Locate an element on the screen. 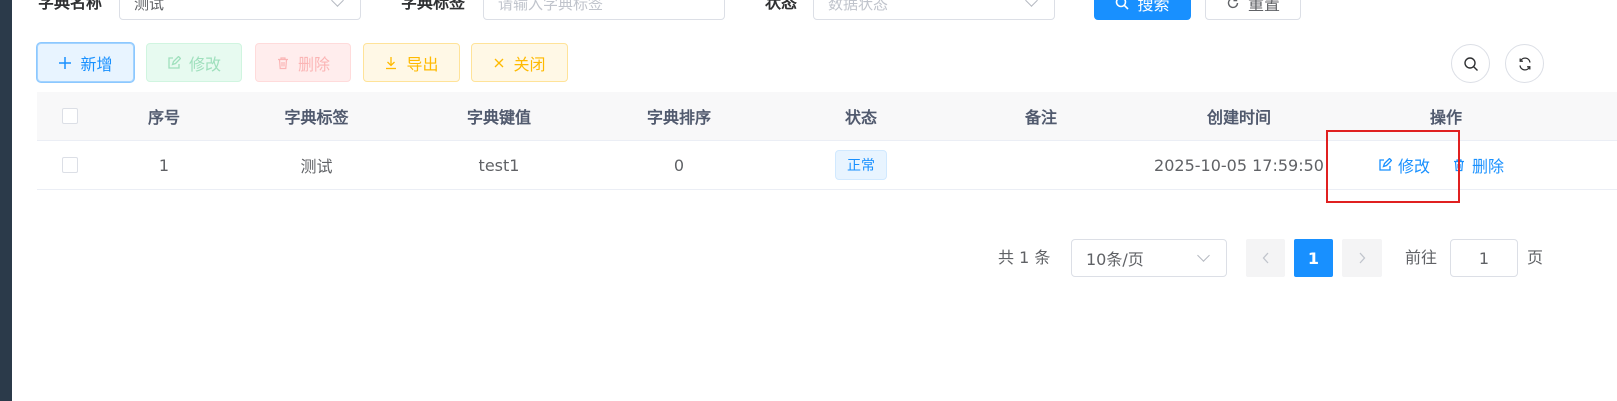  page-size-value: 10条/页 is located at coordinates (1115, 259).